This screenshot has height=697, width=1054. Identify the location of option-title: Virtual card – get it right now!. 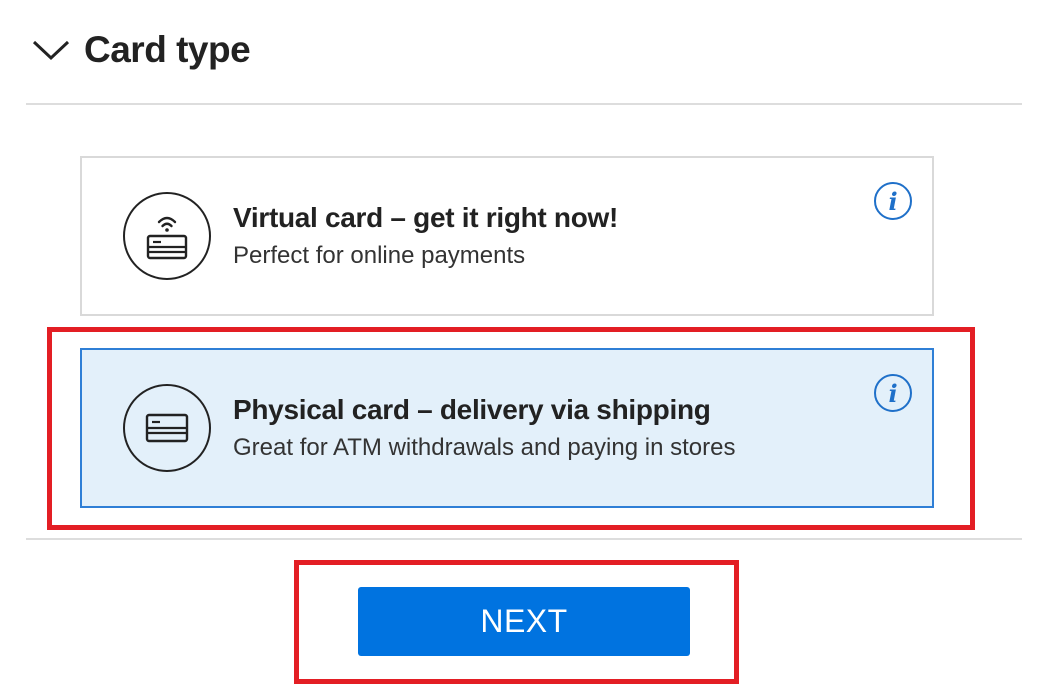
(426, 217).